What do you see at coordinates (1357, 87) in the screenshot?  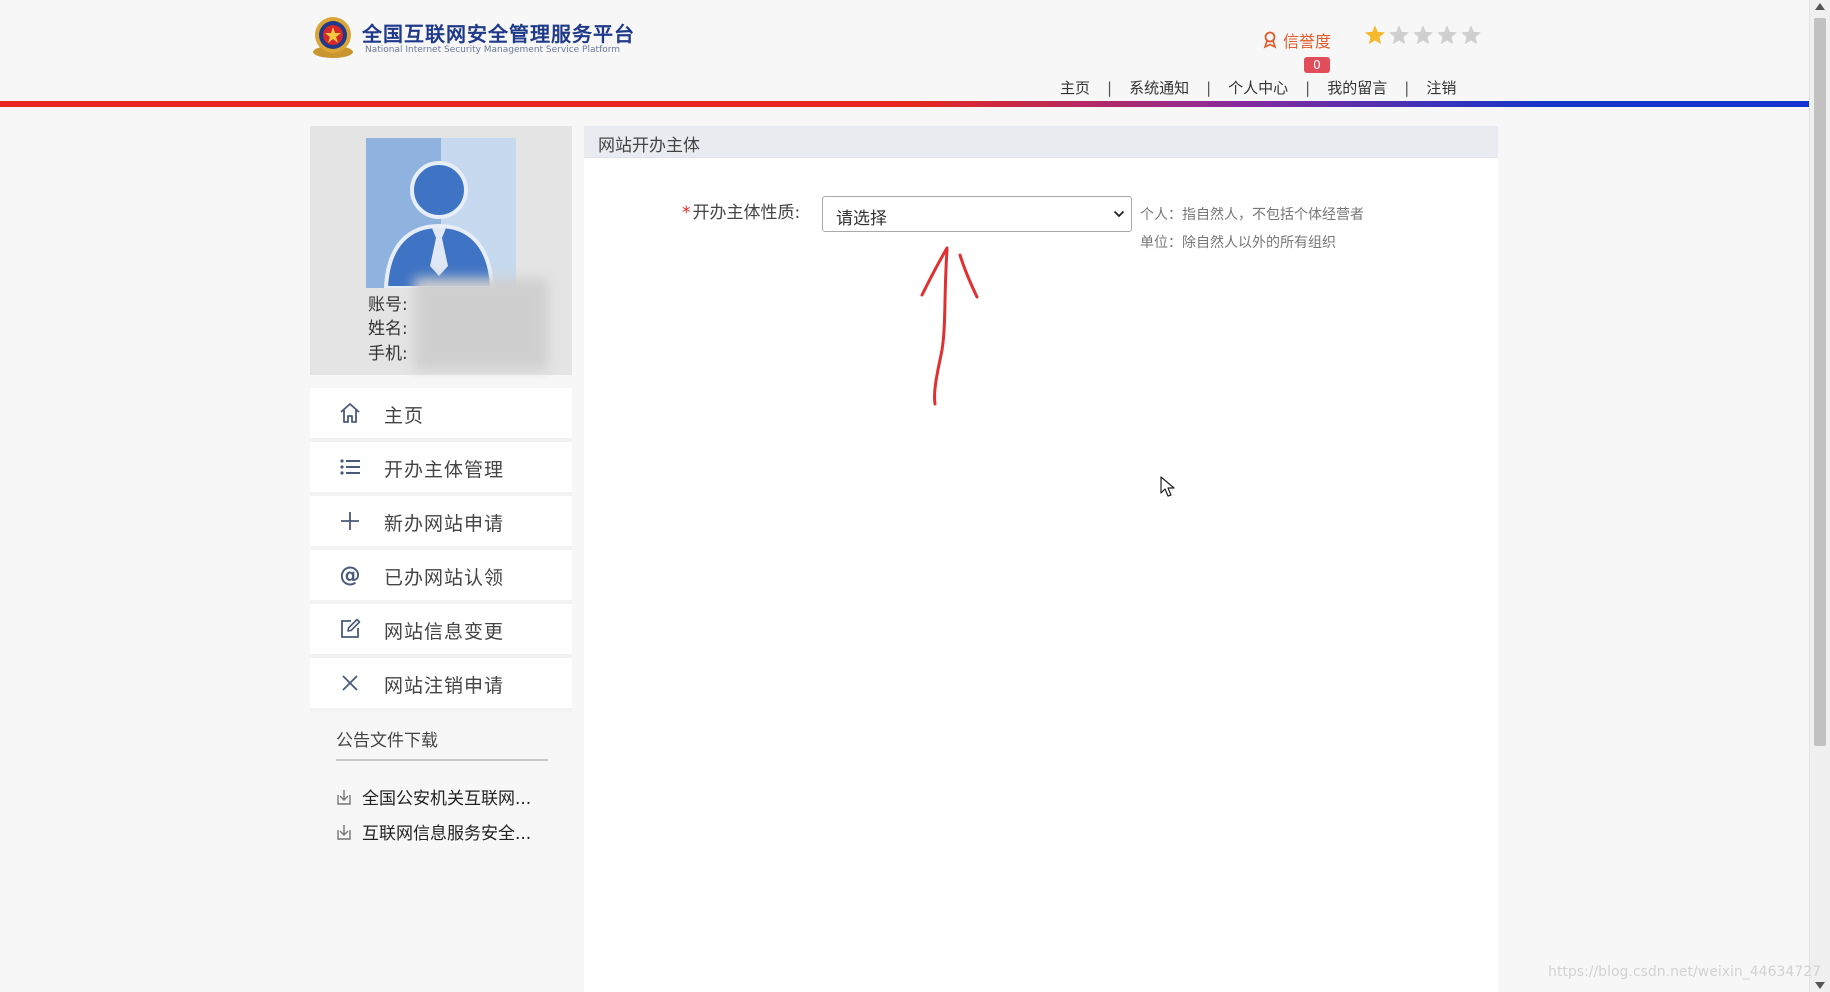 I see `nav-my-messages-link: 我的留言` at bounding box center [1357, 87].